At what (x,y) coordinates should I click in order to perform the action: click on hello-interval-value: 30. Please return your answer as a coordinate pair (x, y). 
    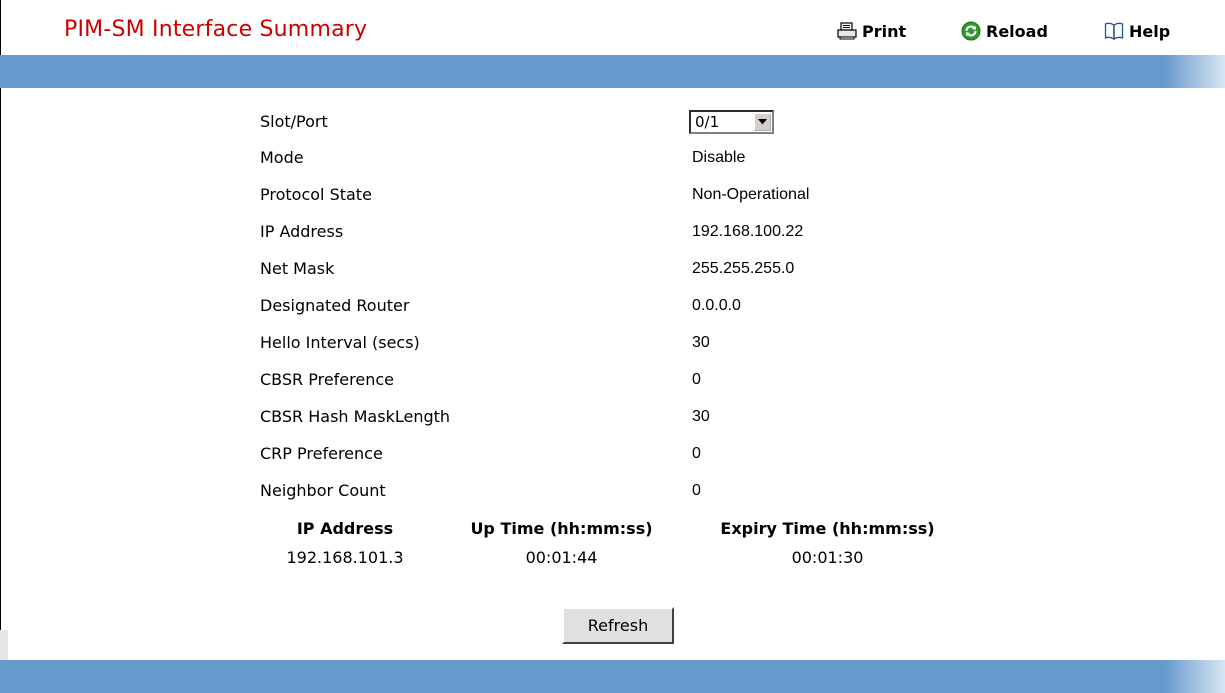
    Looking at the image, I should click on (701, 342).